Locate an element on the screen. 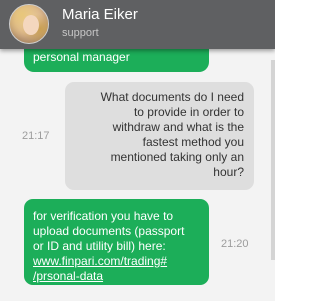  message-timestamp: 21:17 is located at coordinates (36, 136).